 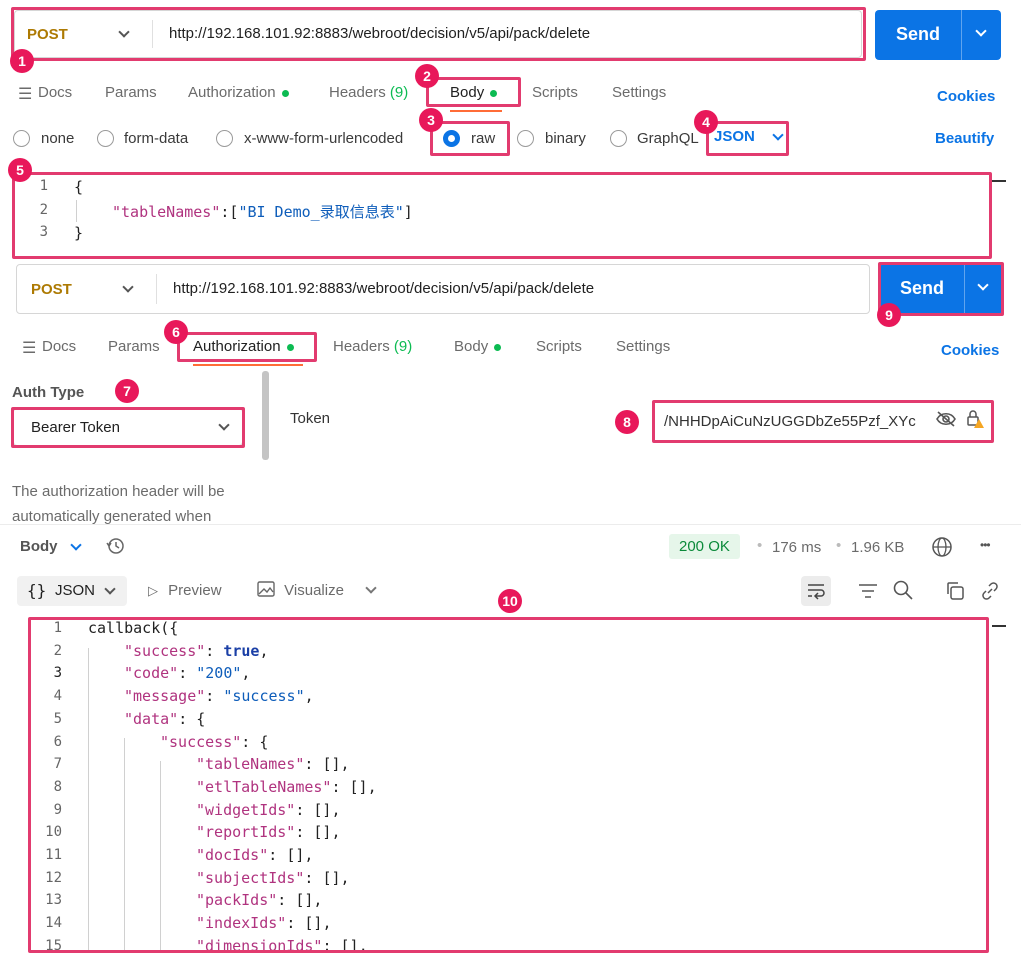 What do you see at coordinates (310, 418) in the screenshot?
I see `token-label: Token` at bounding box center [310, 418].